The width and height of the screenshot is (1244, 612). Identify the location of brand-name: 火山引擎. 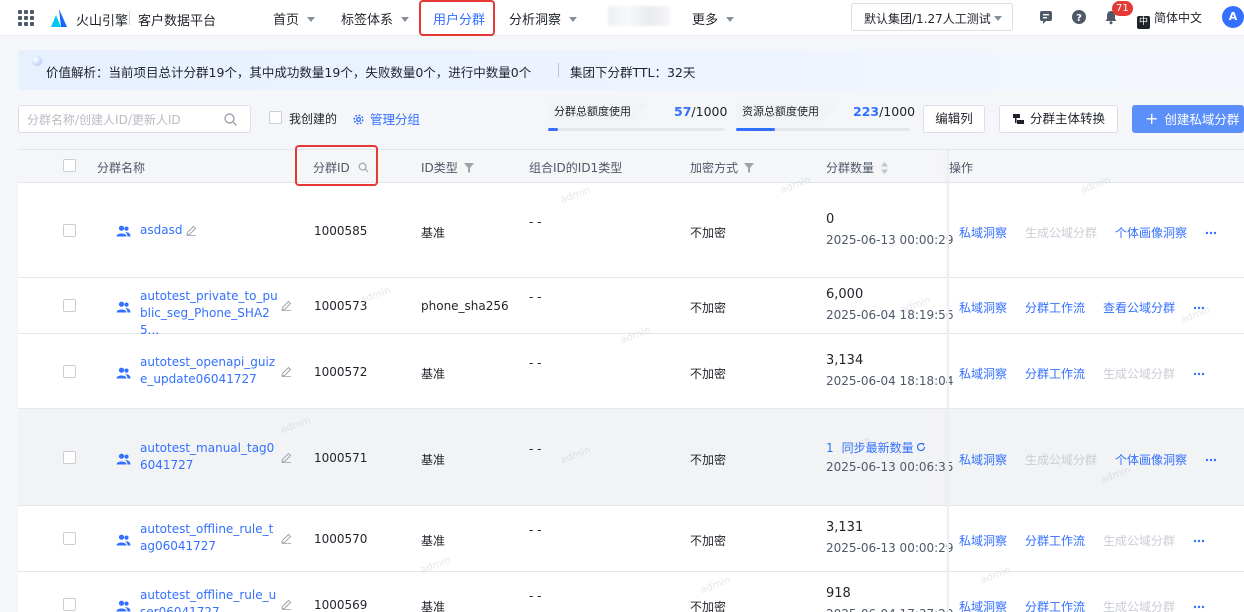
(102, 19).